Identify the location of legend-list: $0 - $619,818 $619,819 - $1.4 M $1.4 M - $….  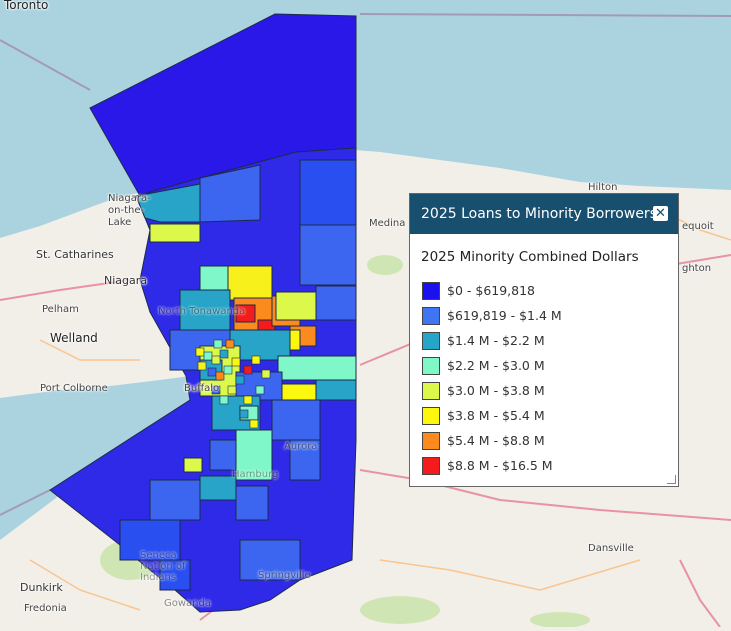
(550, 378).